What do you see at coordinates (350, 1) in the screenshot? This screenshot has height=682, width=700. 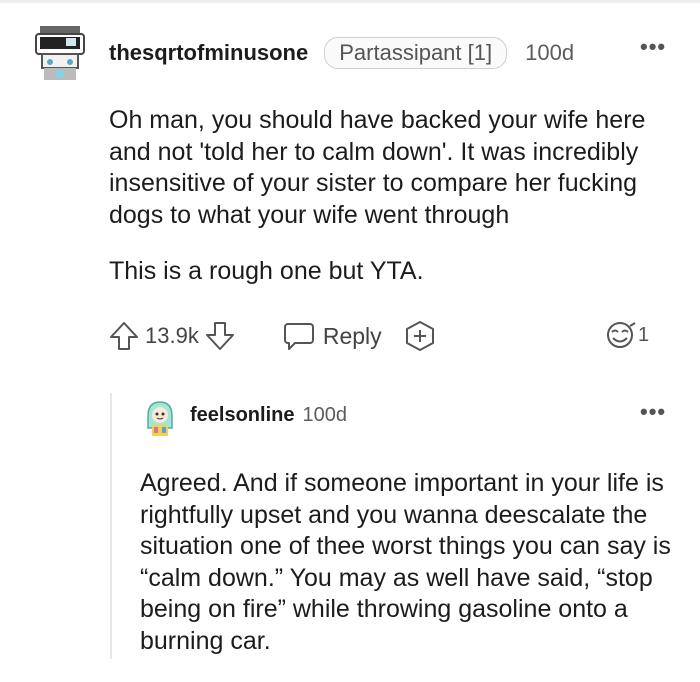 I see `top-divider` at bounding box center [350, 1].